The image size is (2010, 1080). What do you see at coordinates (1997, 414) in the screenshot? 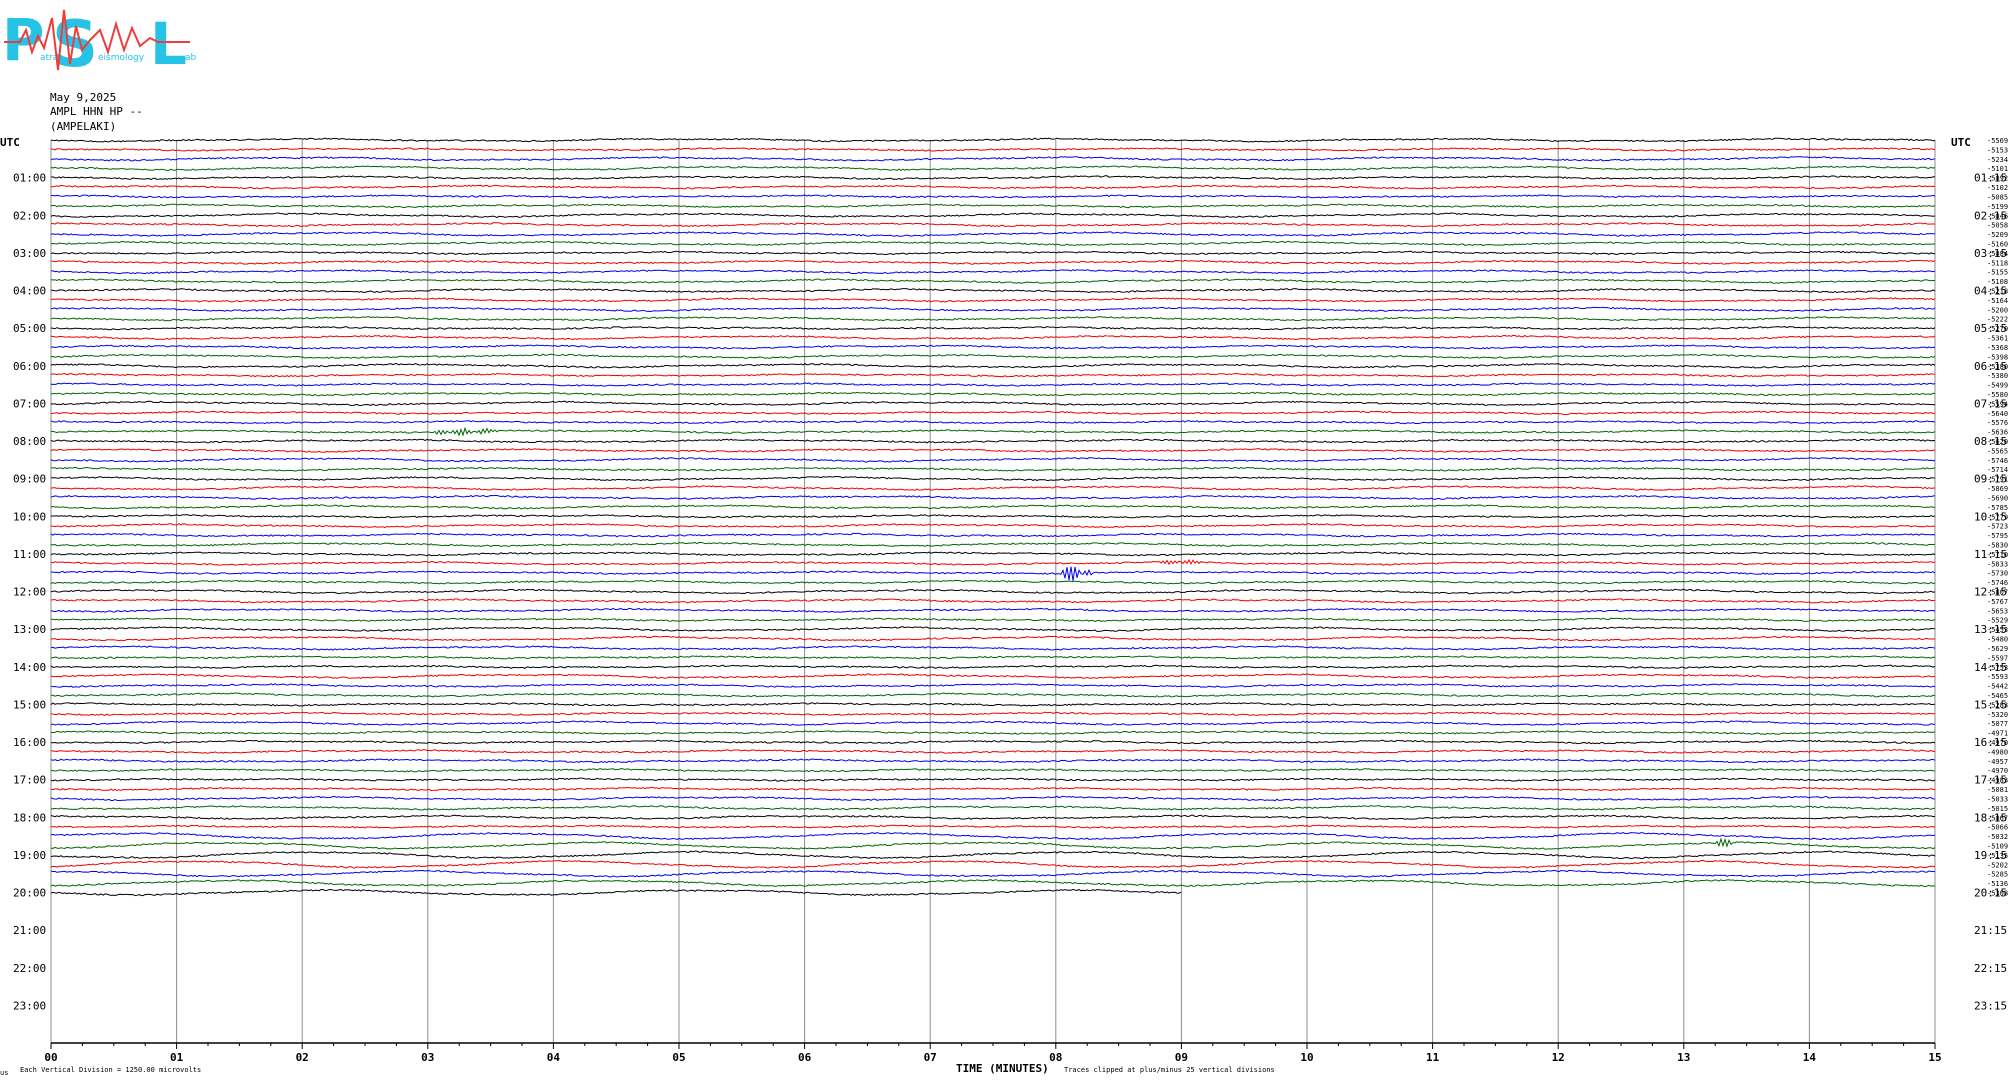
I see `row-offset-label: -5640` at bounding box center [1997, 414].